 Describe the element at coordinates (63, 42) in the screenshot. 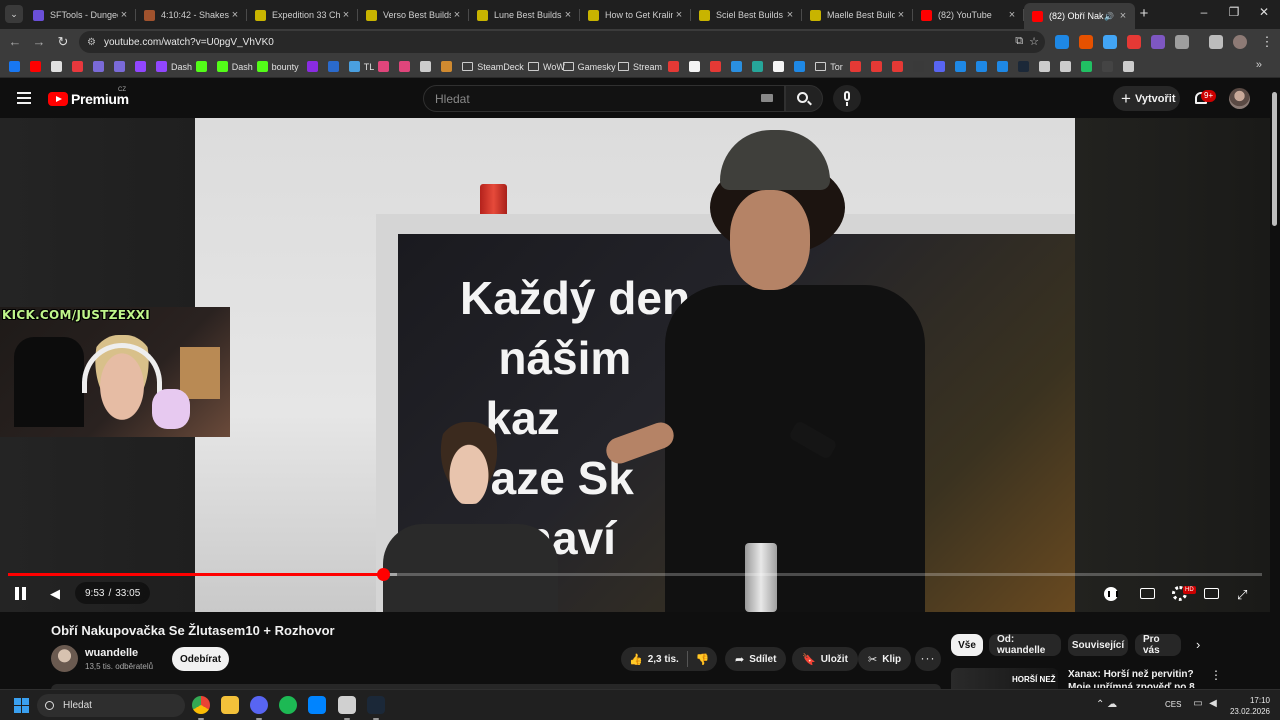

I see `reload-button: ↻` at that location.